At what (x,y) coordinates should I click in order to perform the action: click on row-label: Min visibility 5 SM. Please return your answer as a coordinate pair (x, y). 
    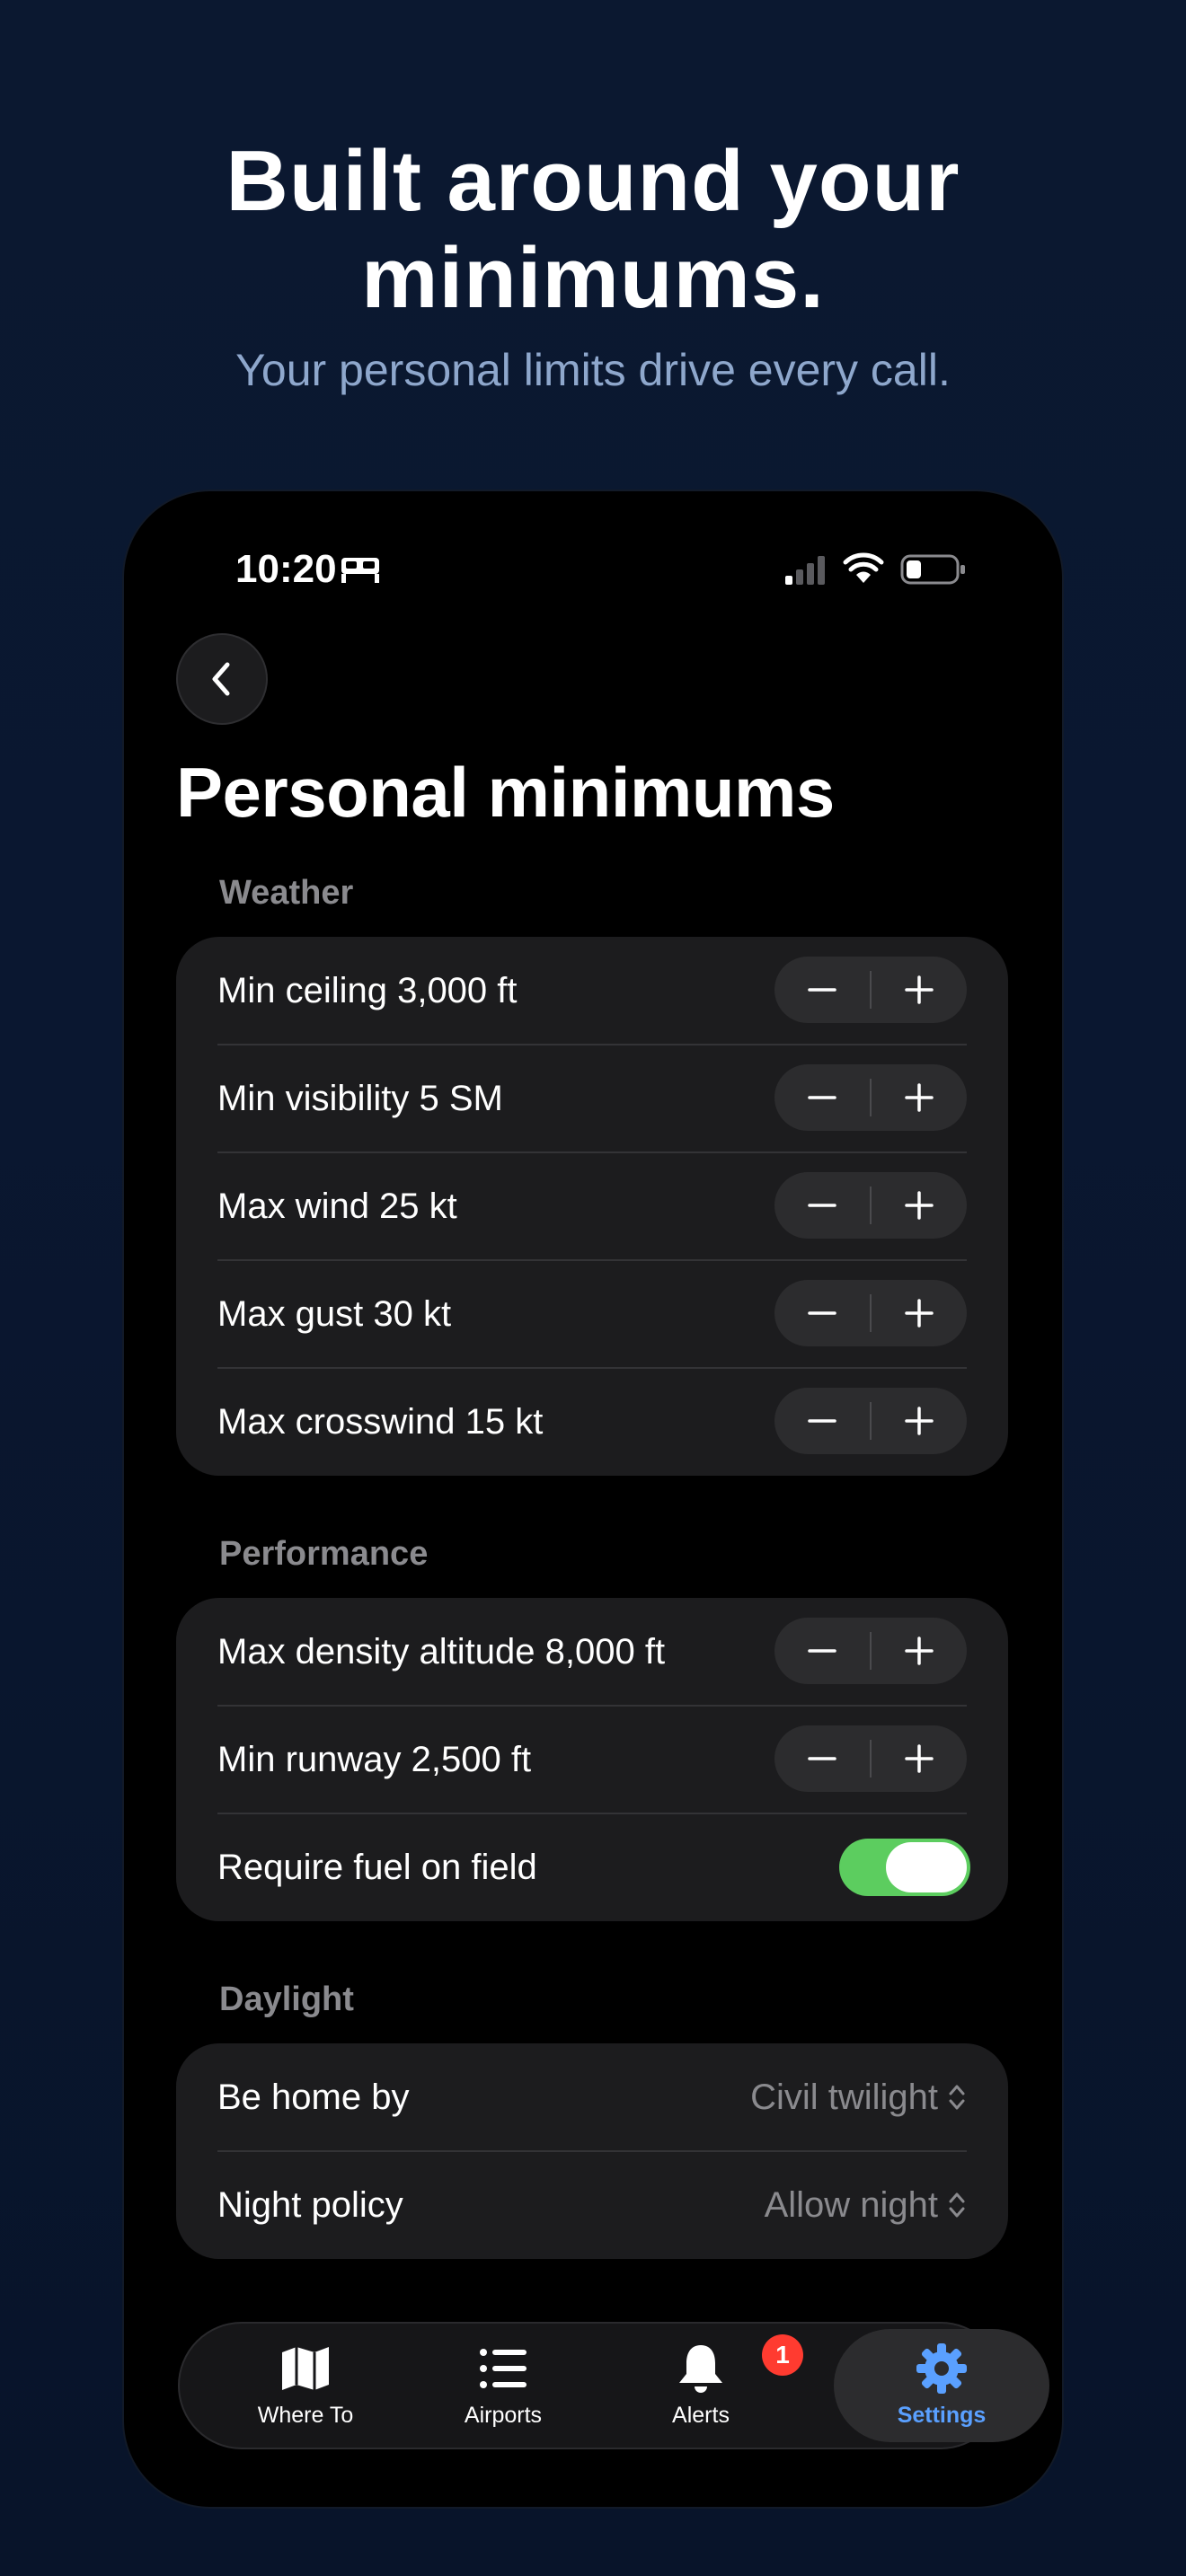
    Looking at the image, I should click on (360, 1098).